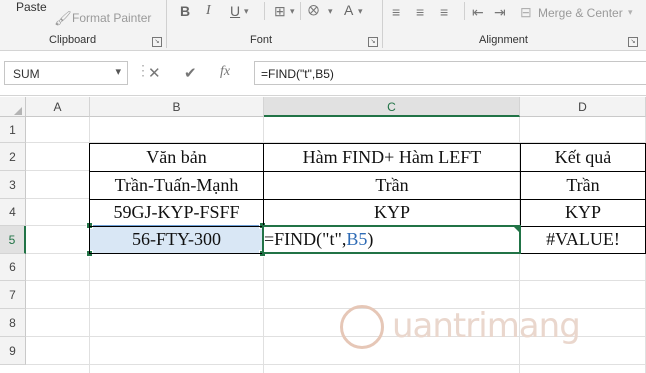  I want to click on format-painter-button: Format Painter, so click(111, 18).